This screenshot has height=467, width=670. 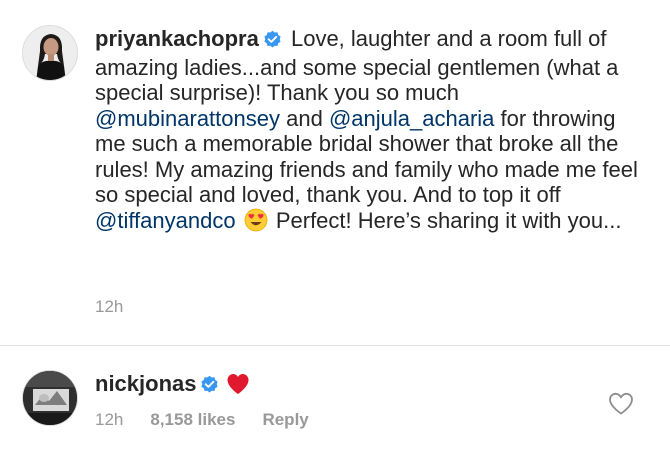 I want to click on comment-meta: 12h 8,158 likes Reply, so click(x=202, y=420).